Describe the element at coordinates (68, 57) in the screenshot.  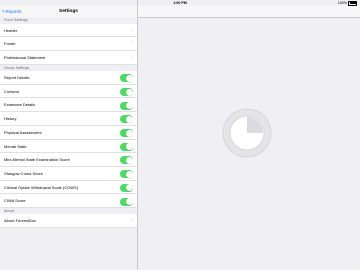
I see `settings-row-professional-statement: Professional Statement ›` at that location.